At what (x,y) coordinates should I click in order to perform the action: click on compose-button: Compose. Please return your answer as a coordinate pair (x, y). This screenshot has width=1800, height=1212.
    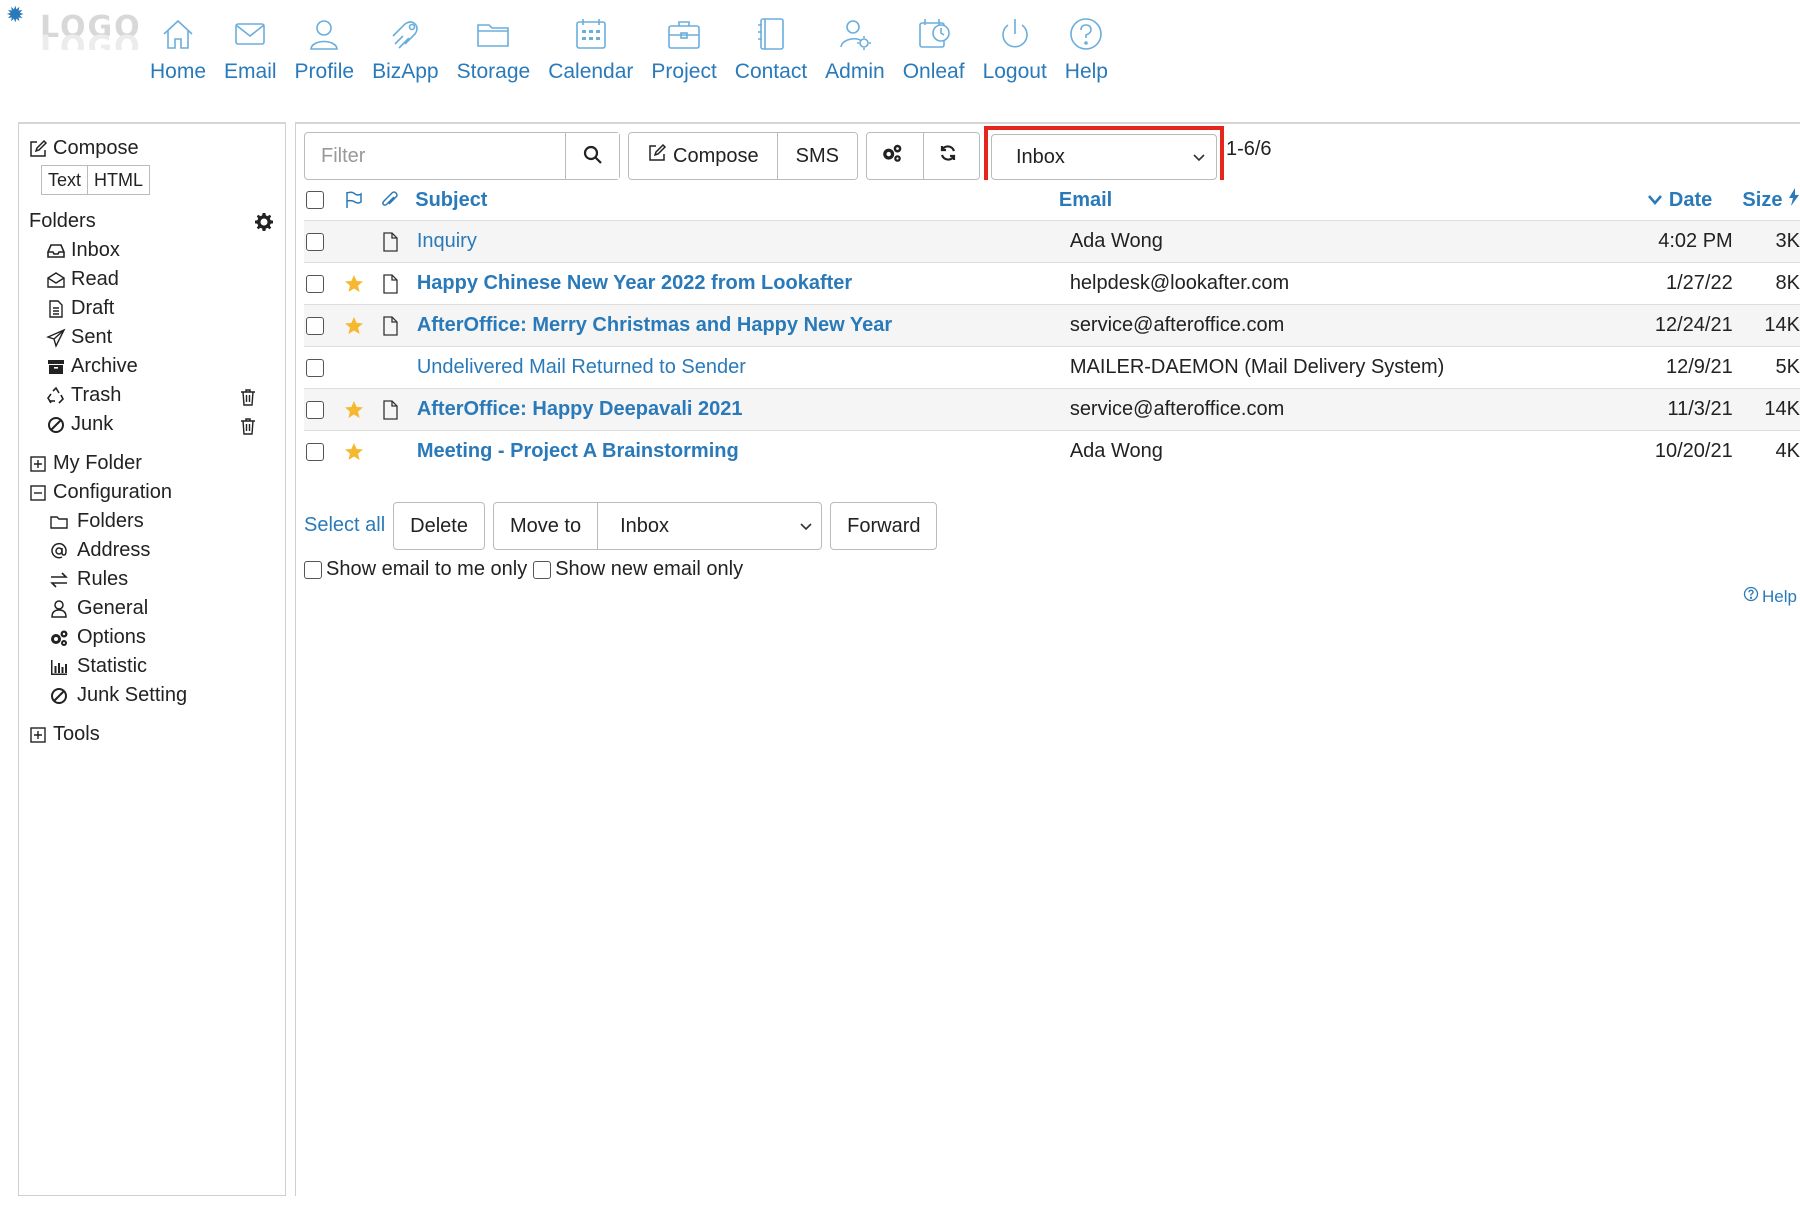
    Looking at the image, I should click on (703, 156).